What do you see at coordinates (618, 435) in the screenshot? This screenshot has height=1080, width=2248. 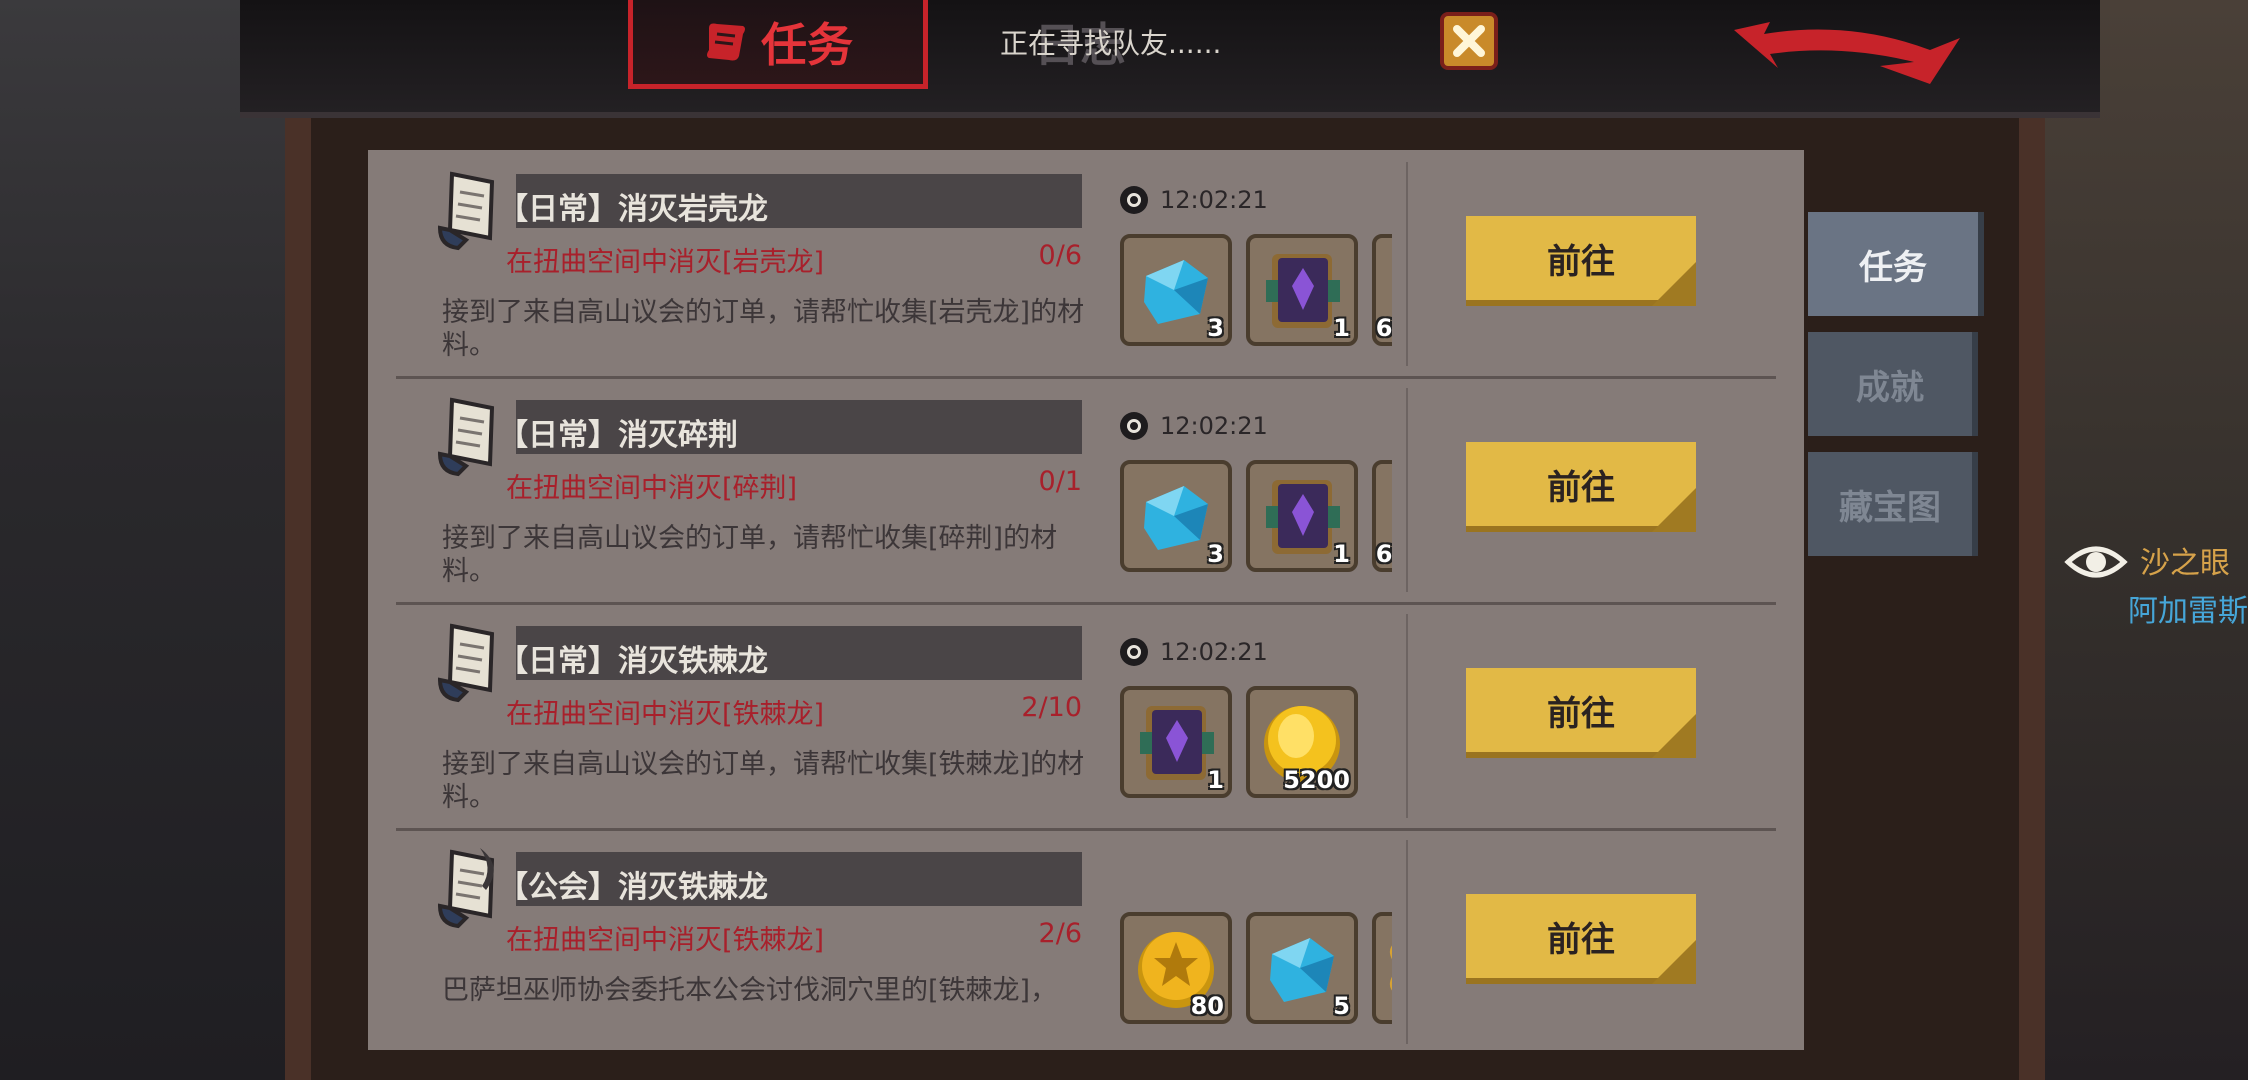 I see `quest-title: 【日常】消灭碎荆` at bounding box center [618, 435].